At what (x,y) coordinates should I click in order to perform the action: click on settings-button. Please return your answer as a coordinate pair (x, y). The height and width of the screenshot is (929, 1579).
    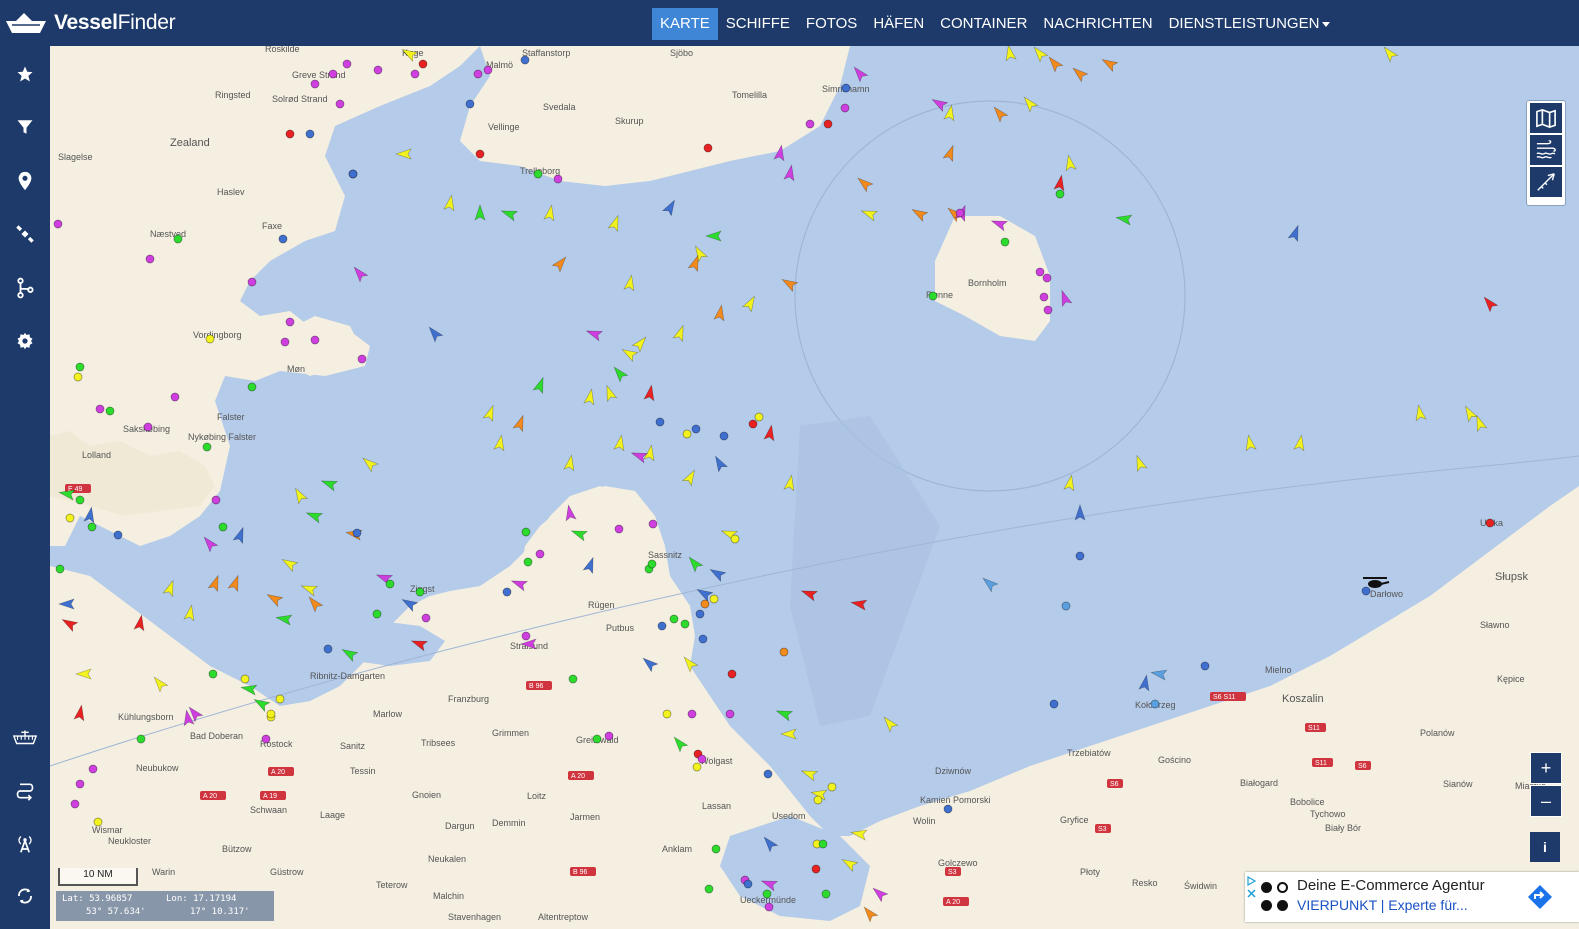
    Looking at the image, I should click on (25, 341).